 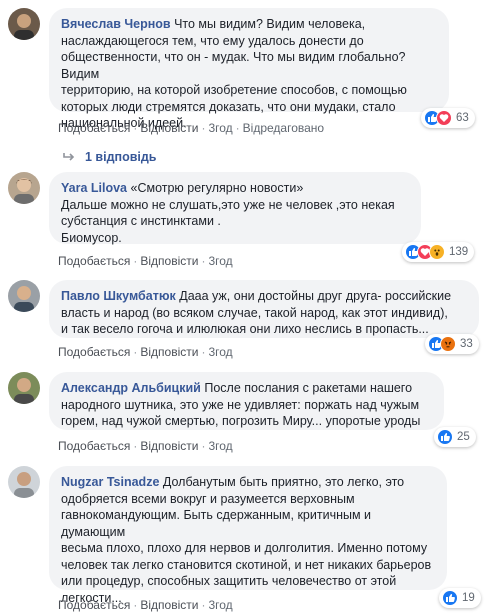 I want to click on comment-author: Вячеслав Чернов, so click(x=116, y=24).